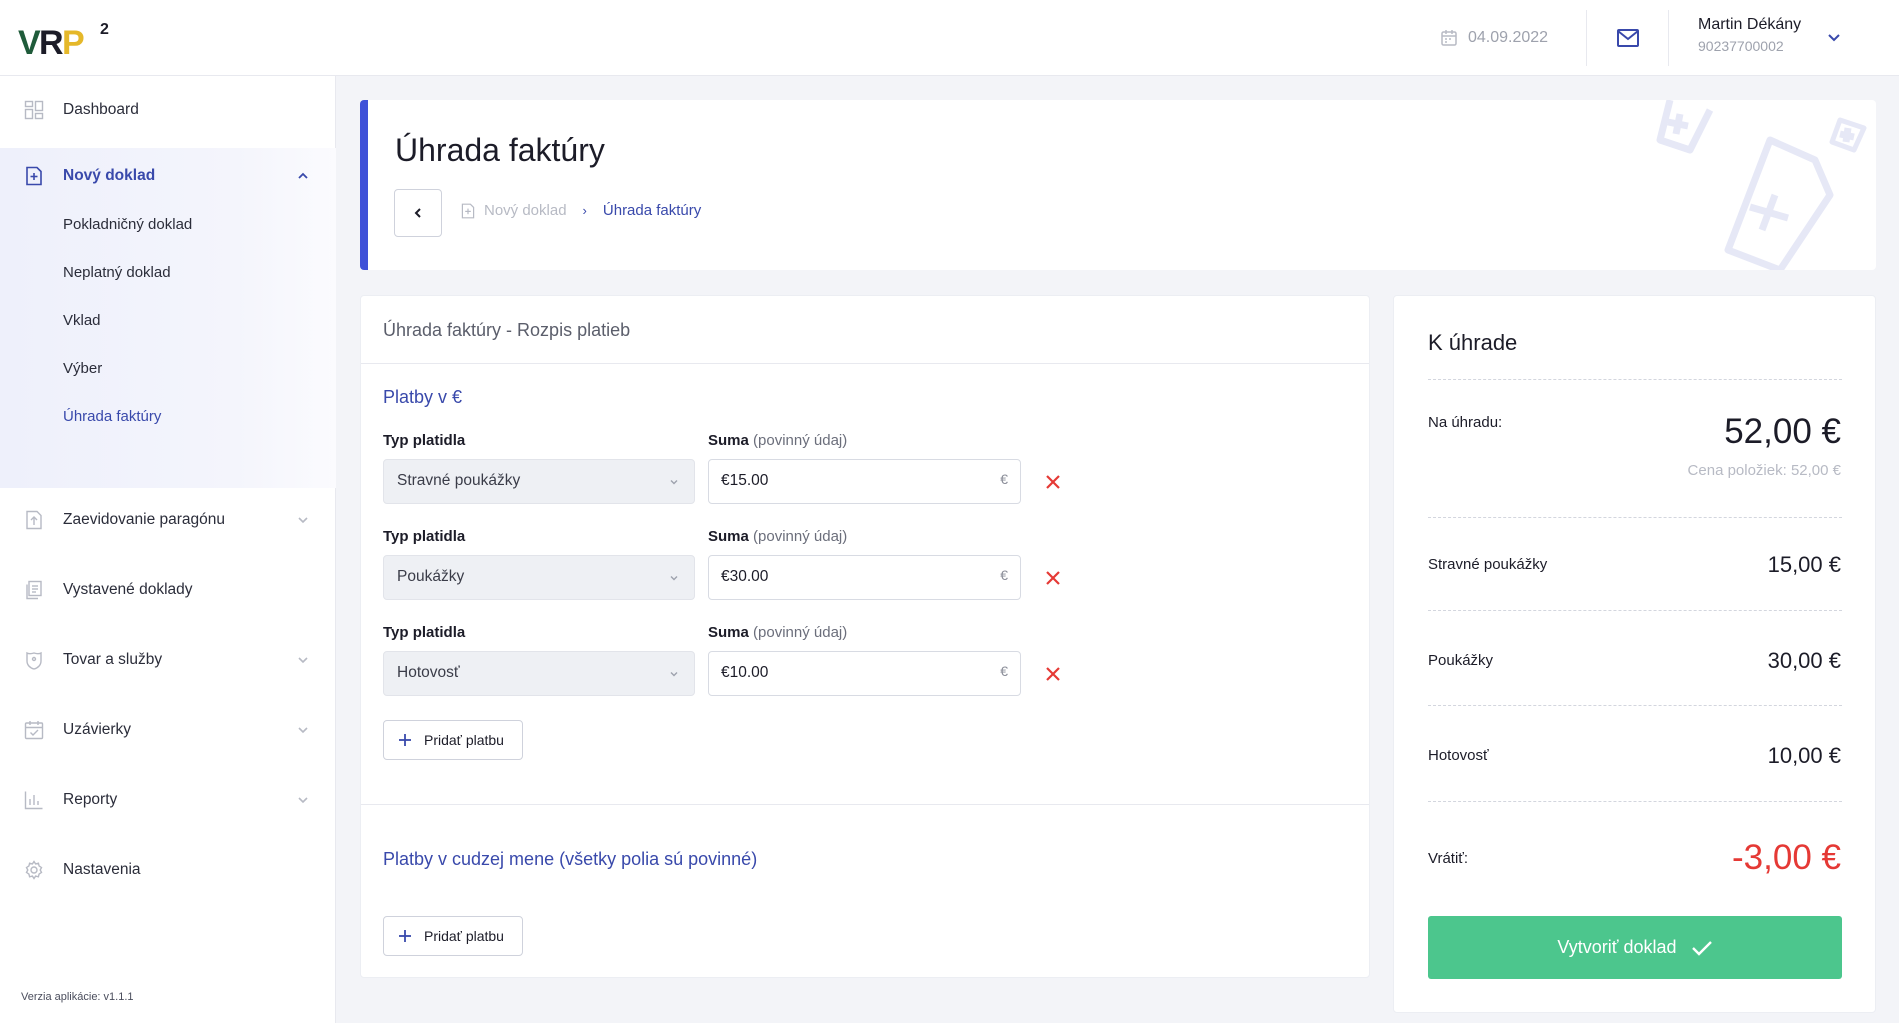  I want to click on sidebar-item-label: Nový doklad, so click(109, 175).